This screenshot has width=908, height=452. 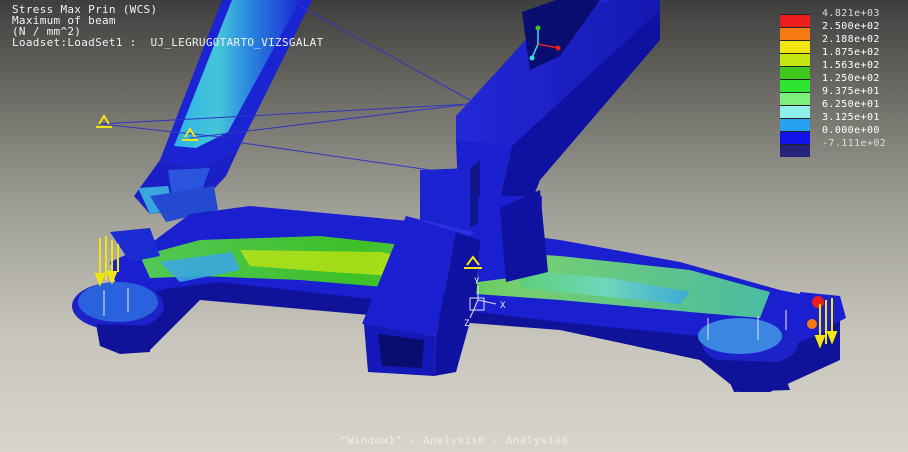 What do you see at coordinates (851, 117) in the screenshot?
I see `legend-label: 3.125e+01` at bounding box center [851, 117].